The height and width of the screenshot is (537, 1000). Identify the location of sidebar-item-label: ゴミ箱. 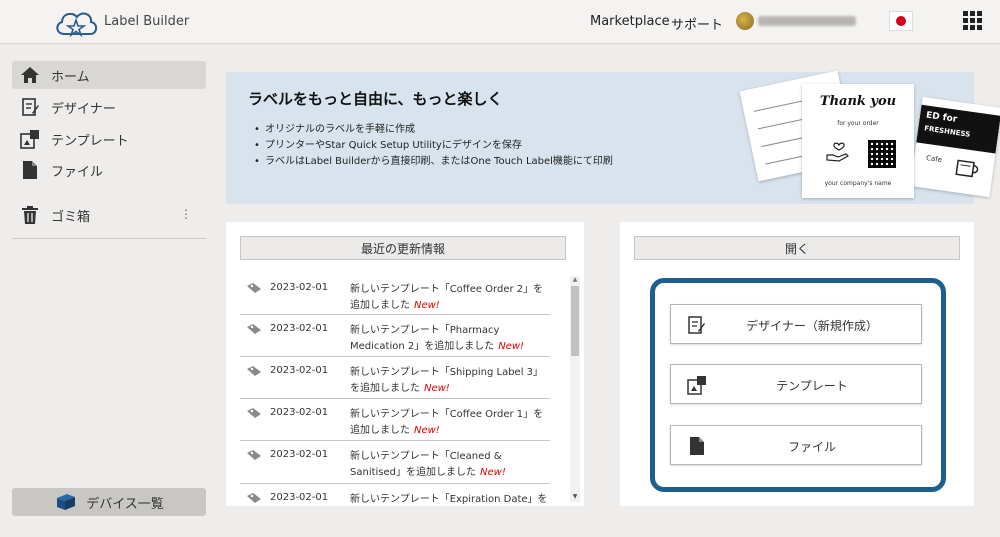
(71, 217).